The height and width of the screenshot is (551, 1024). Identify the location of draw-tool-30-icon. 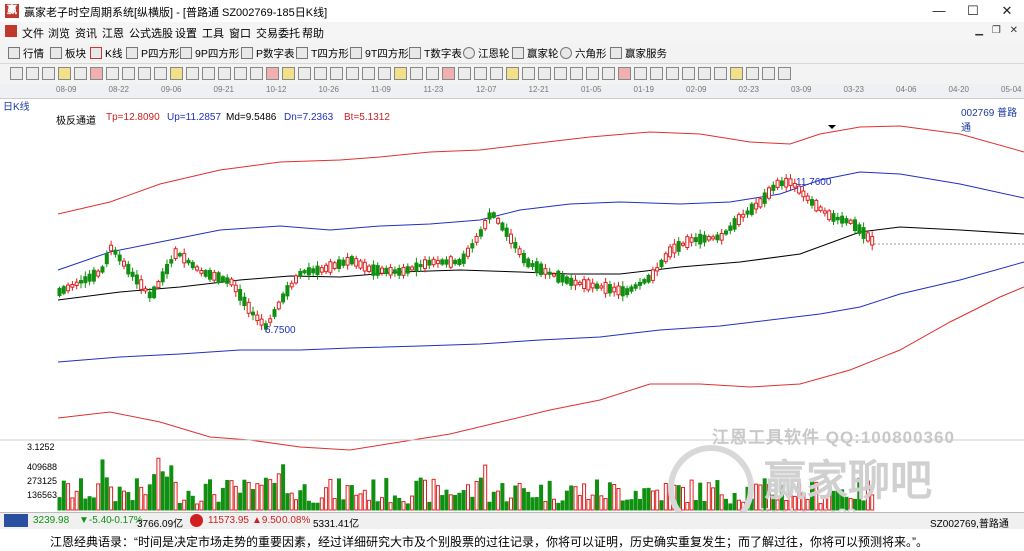
(480, 73).